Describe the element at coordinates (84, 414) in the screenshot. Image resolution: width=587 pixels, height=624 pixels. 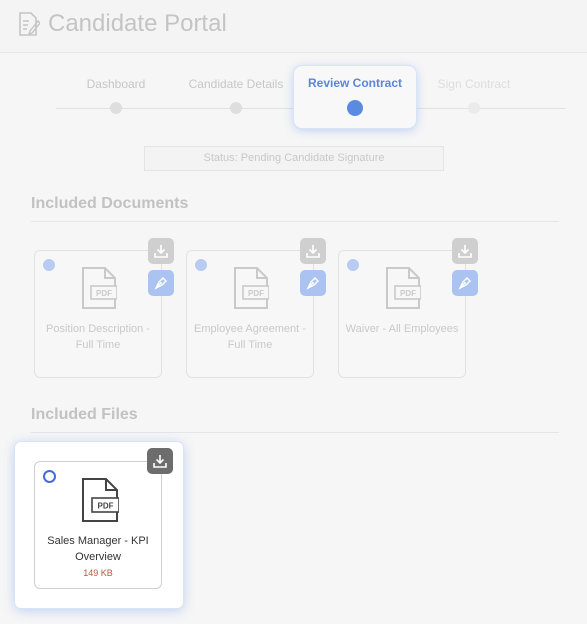
I see `files-section-title: Included Files` at that location.